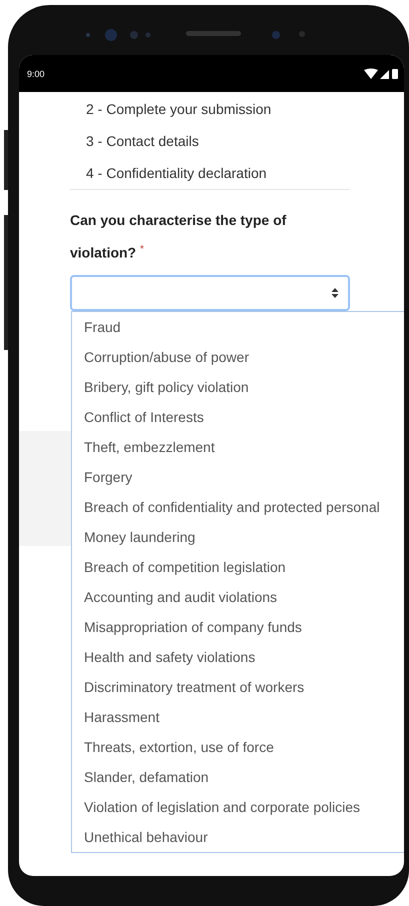  What do you see at coordinates (238, 717) in the screenshot?
I see `option-item: Harassment` at bounding box center [238, 717].